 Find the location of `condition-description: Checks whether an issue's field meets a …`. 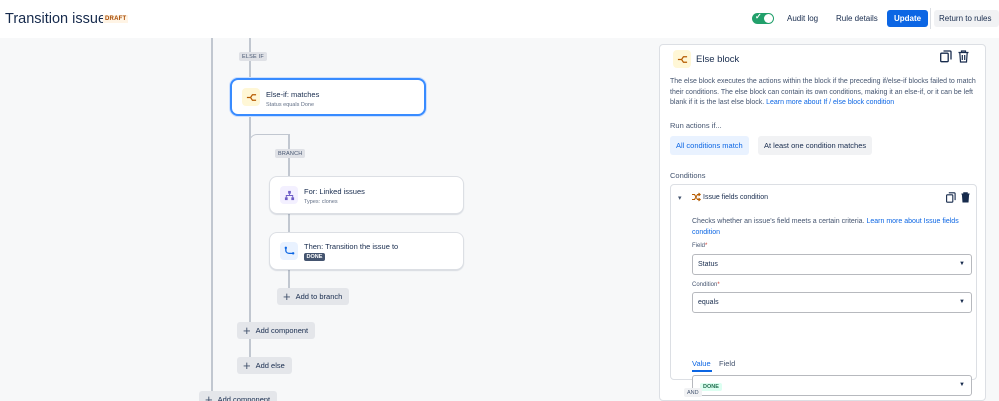

condition-description: Checks whether an issue's field meets a … is located at coordinates (829, 227).